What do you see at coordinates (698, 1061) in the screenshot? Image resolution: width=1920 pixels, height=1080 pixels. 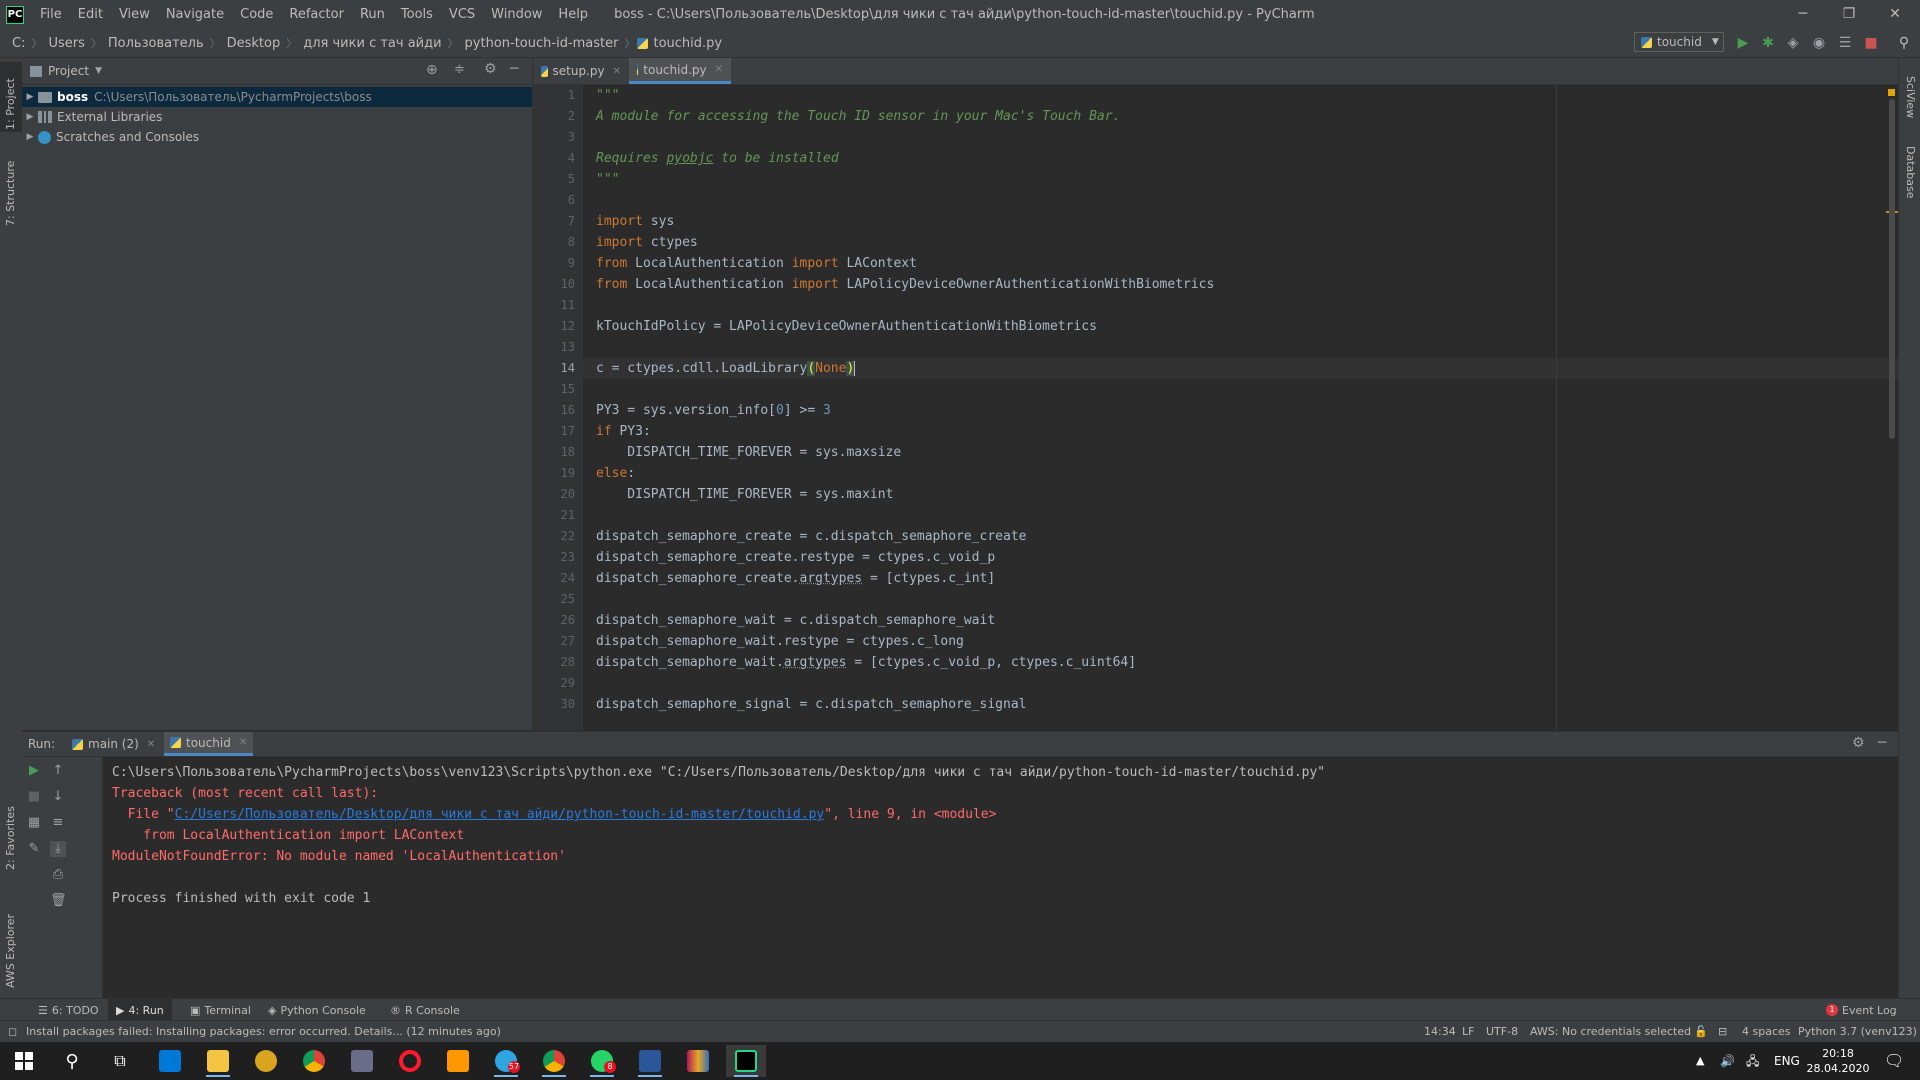 I see `taskbar-winrar` at bounding box center [698, 1061].